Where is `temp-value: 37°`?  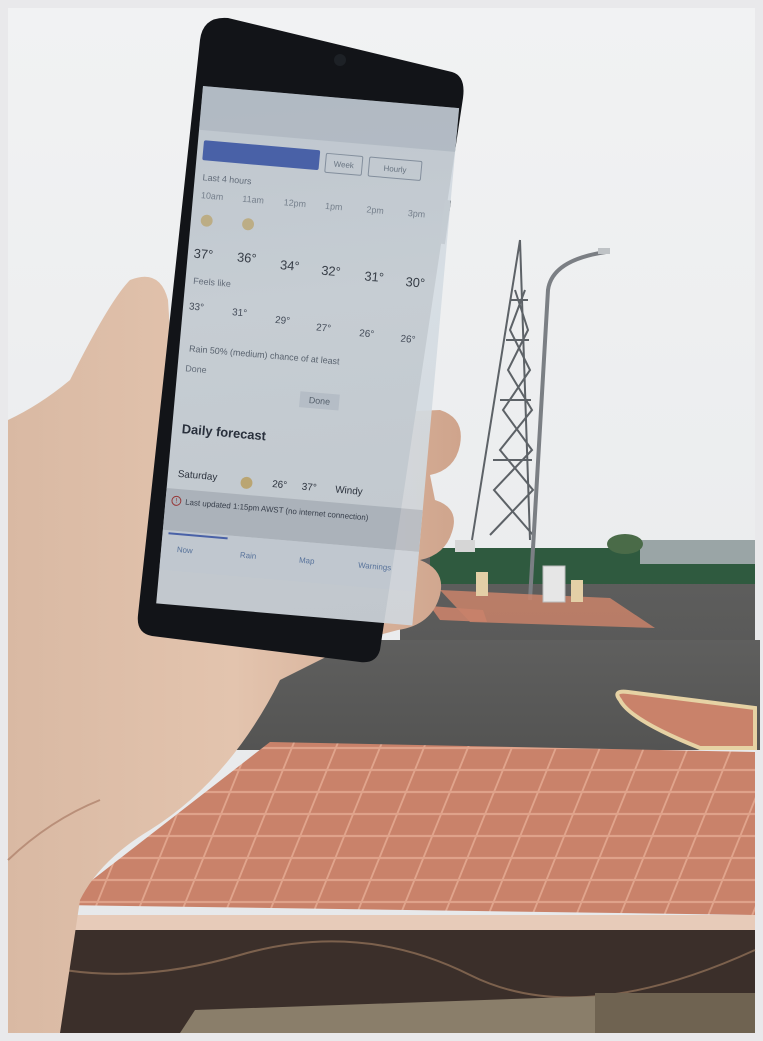 temp-value: 37° is located at coordinates (203, 254).